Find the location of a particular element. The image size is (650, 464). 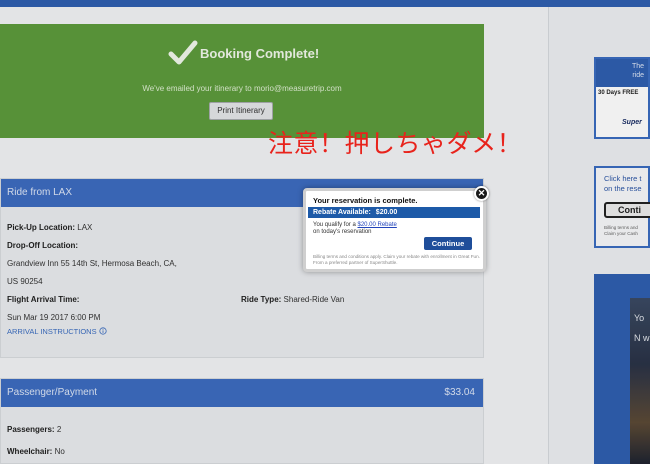

rebate-bar: Rebate Available: $20.00 is located at coordinates (394, 212).